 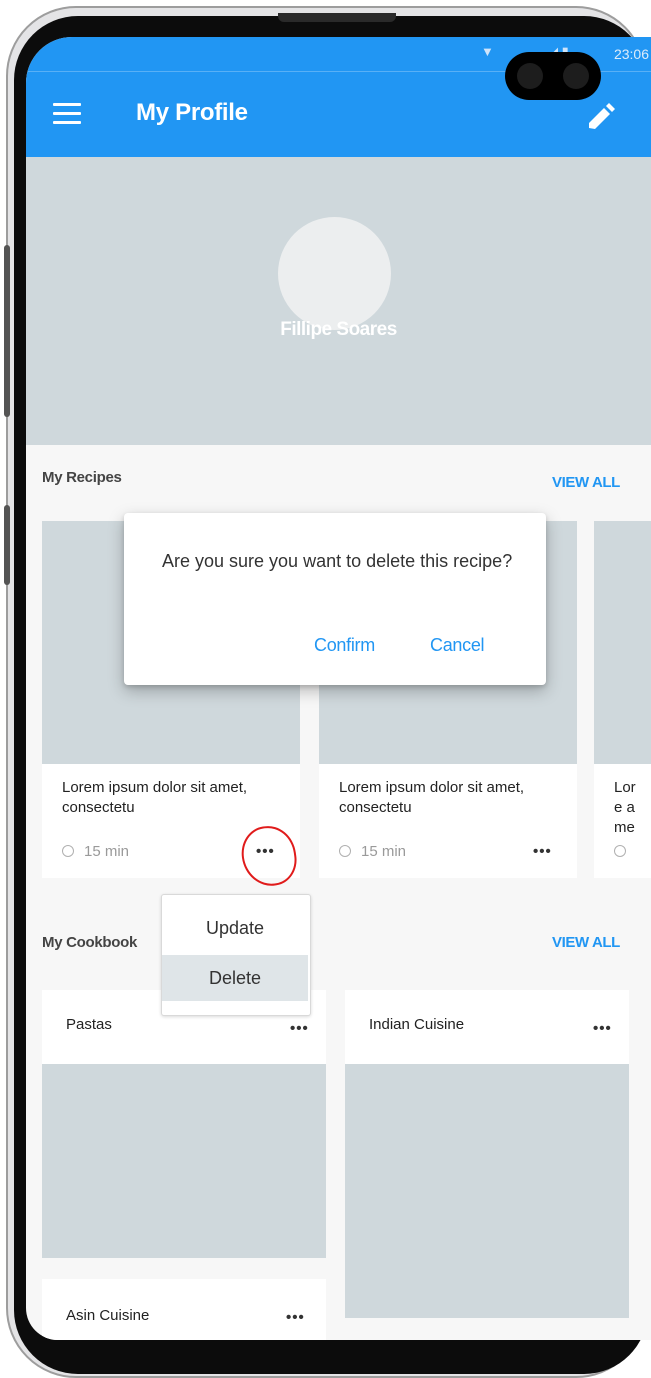 I want to click on menu-item-delete: Delete, so click(x=235, y=978).